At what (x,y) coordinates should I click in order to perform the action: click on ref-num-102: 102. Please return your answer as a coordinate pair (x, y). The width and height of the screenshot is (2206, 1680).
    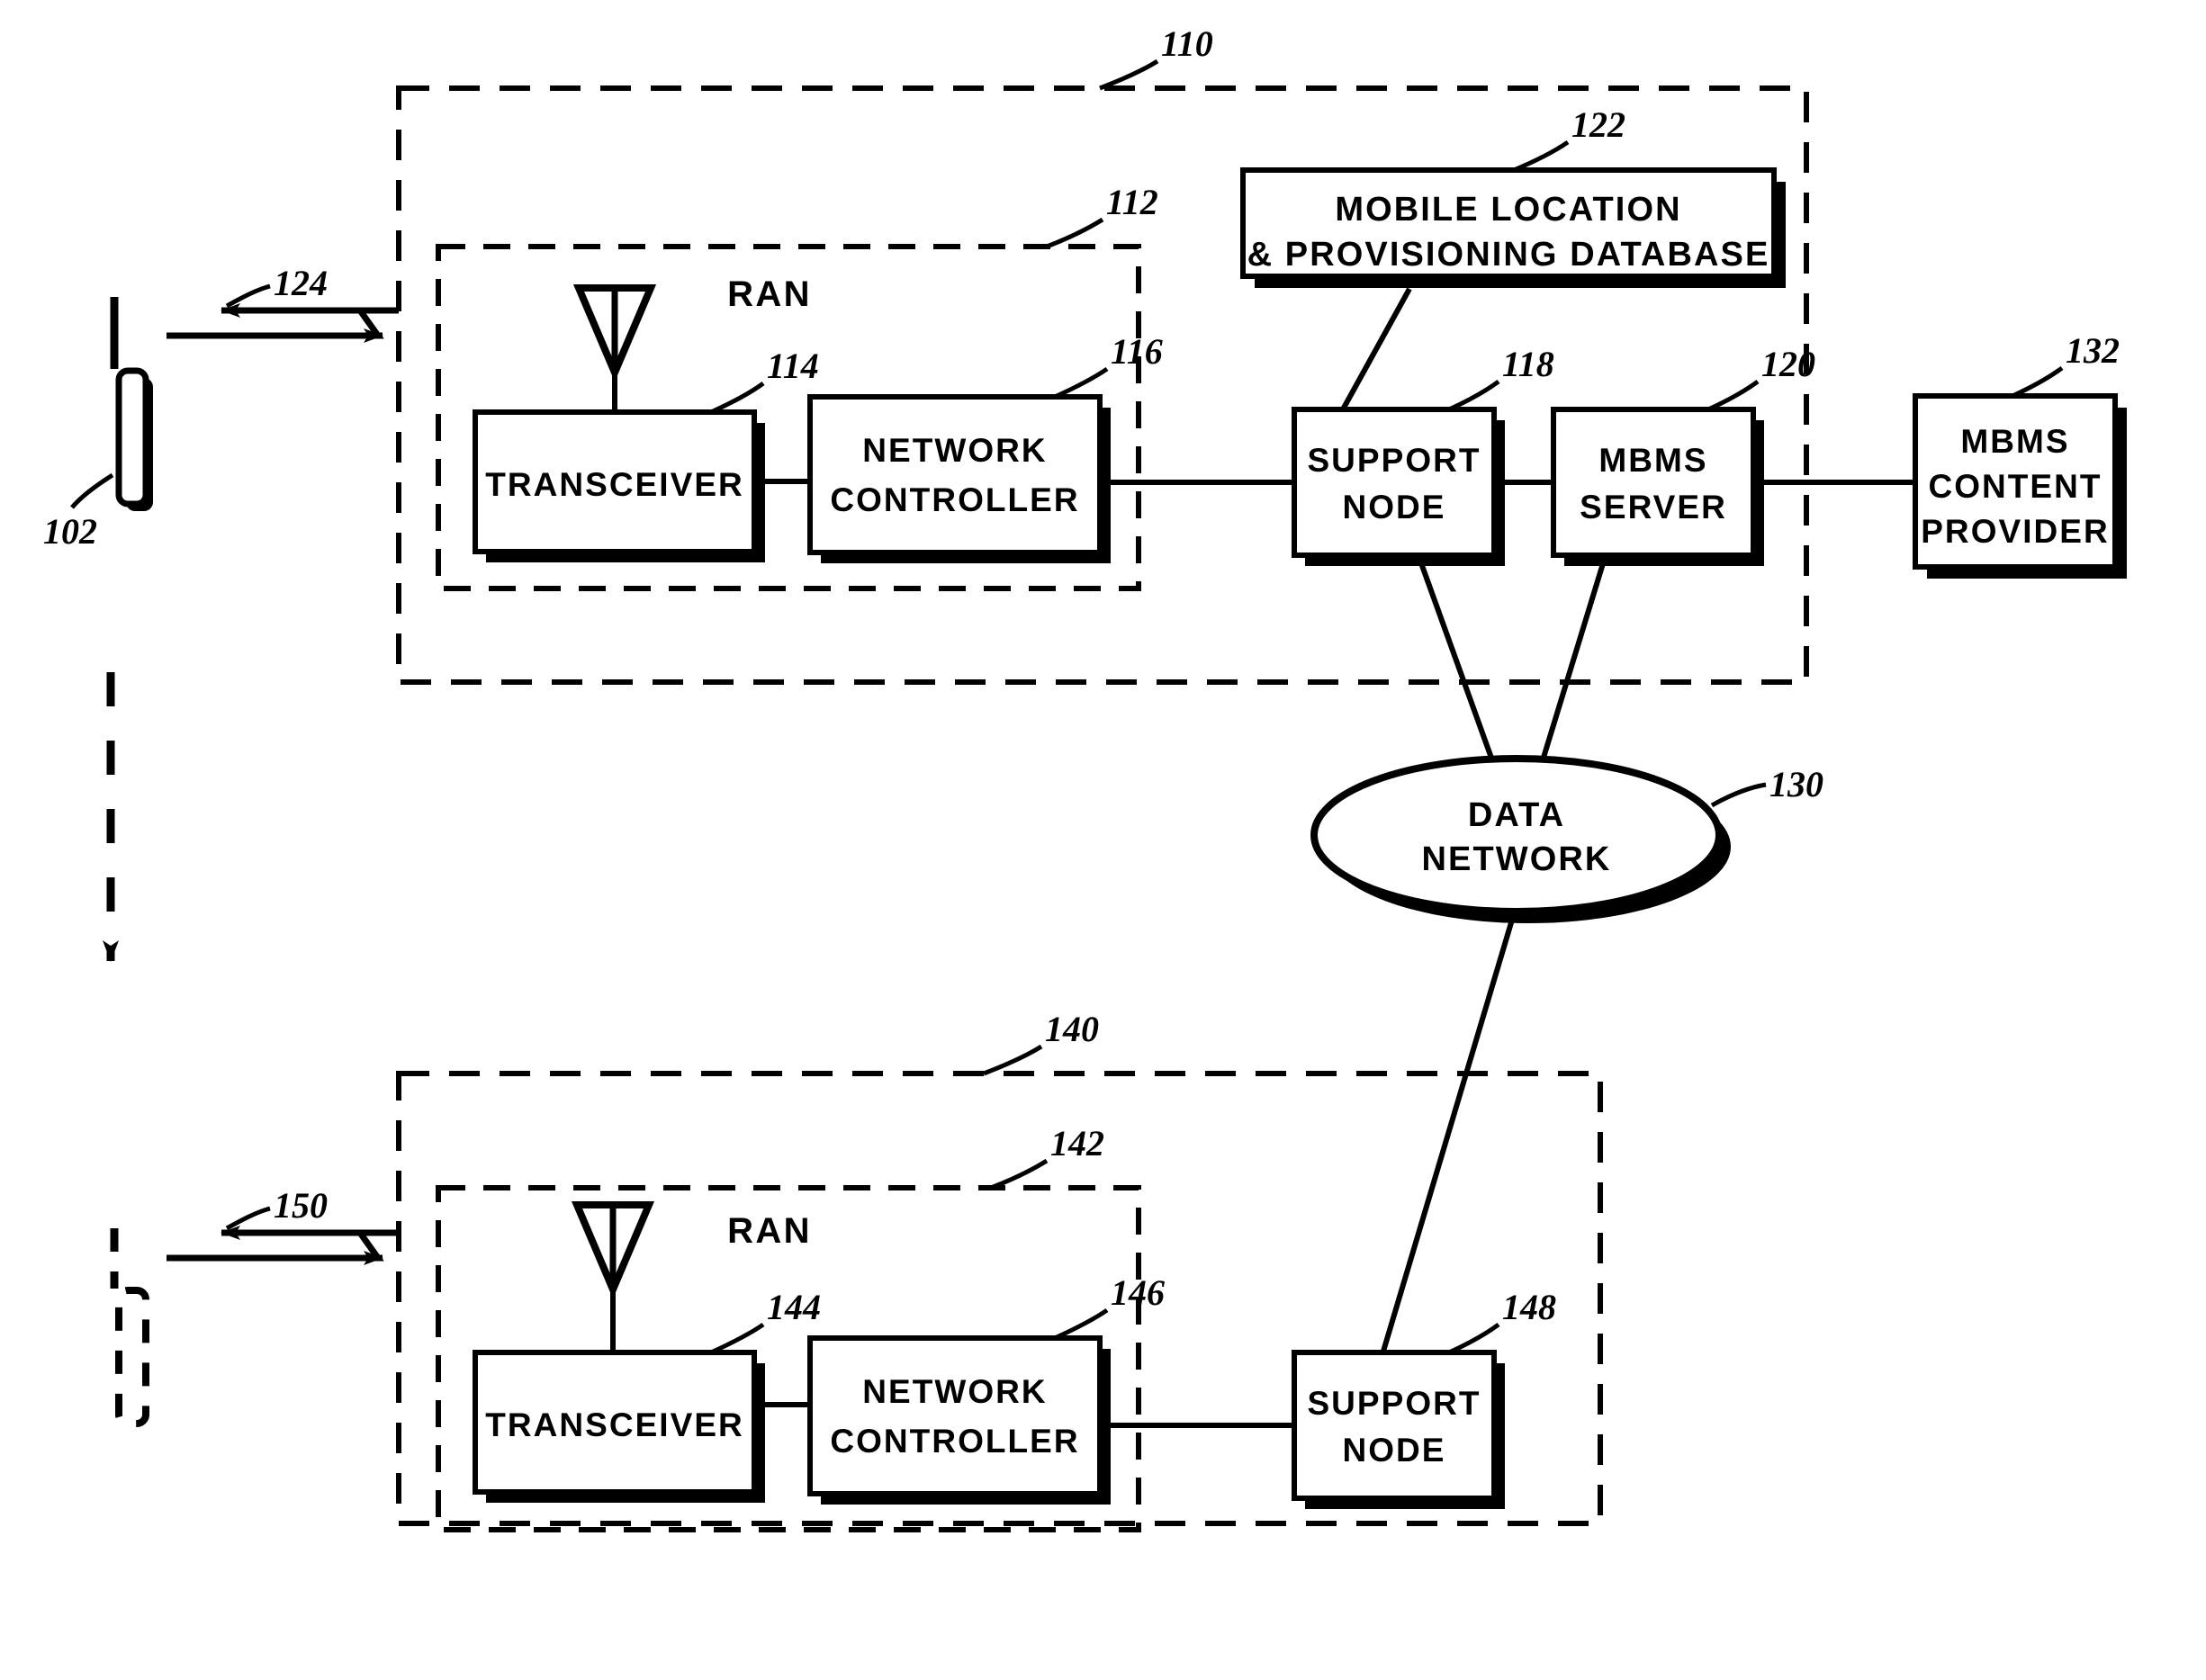
    Looking at the image, I should click on (70, 531).